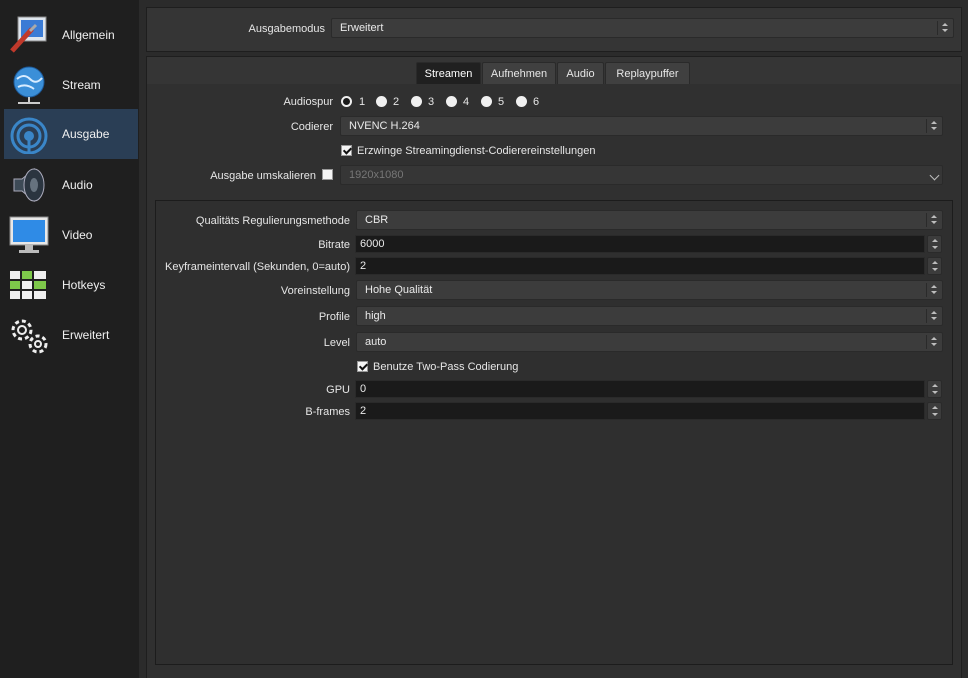  What do you see at coordinates (272, 221) in the screenshot?
I see `rate-control-label: Qualitäts Regulierungsmethode` at bounding box center [272, 221].